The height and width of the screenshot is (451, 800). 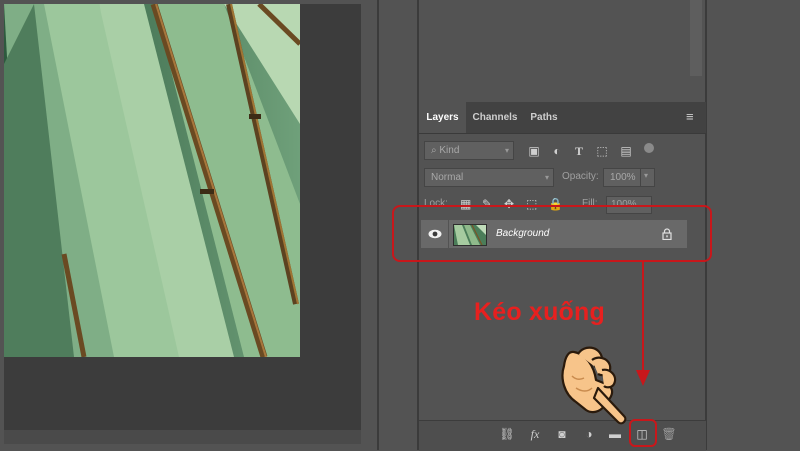 What do you see at coordinates (696, 38) in the screenshot?
I see `top-panel-scrollbar` at bounding box center [696, 38].